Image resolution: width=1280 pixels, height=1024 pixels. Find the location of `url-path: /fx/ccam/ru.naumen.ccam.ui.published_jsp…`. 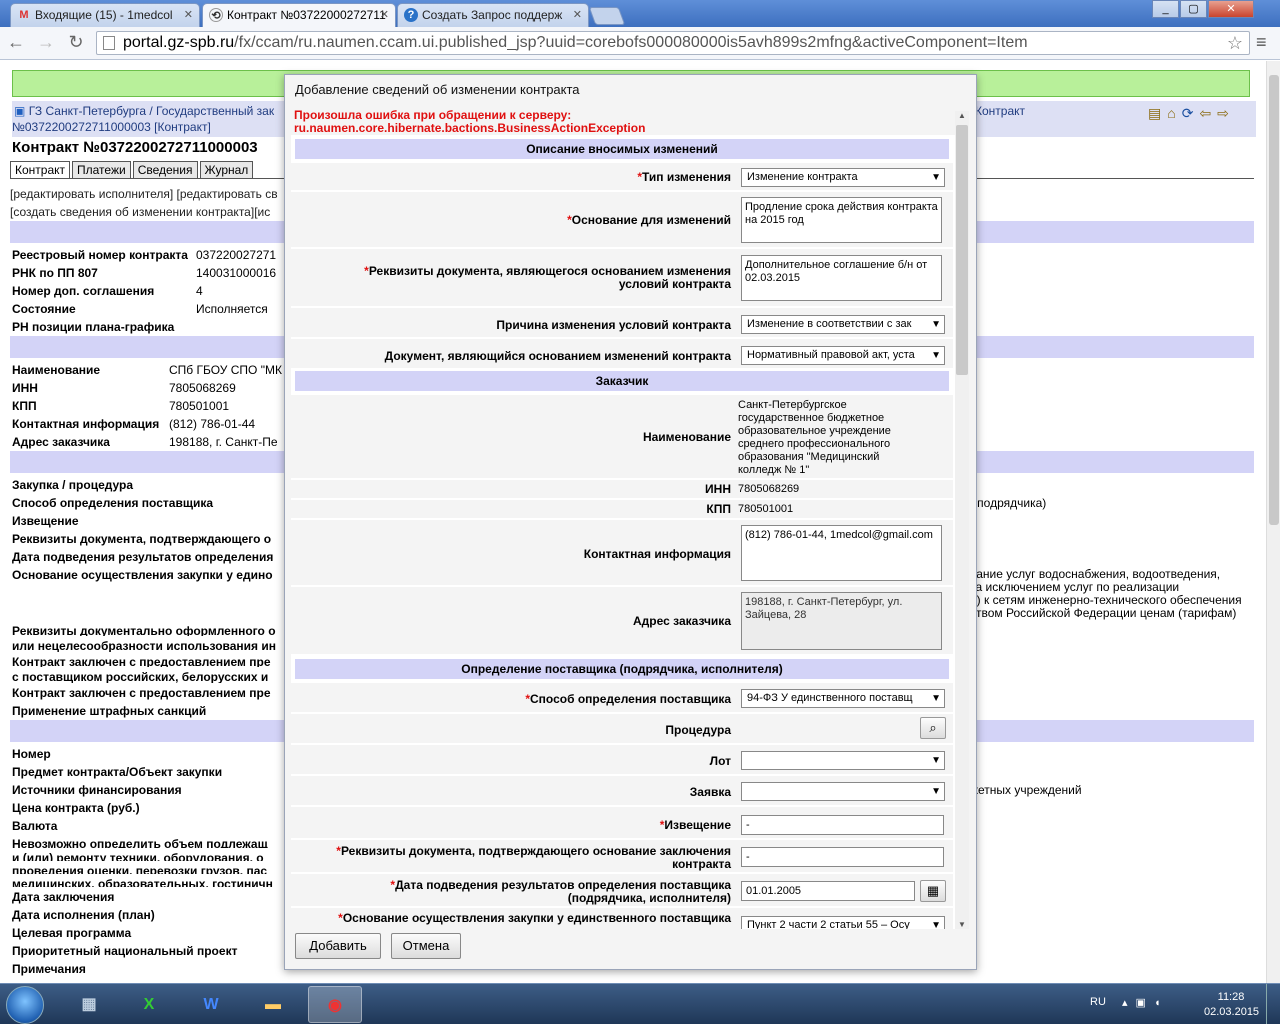

url-path: /fx/ccam/ru.naumen.ccam.ui.published_jsp… is located at coordinates (631, 42).